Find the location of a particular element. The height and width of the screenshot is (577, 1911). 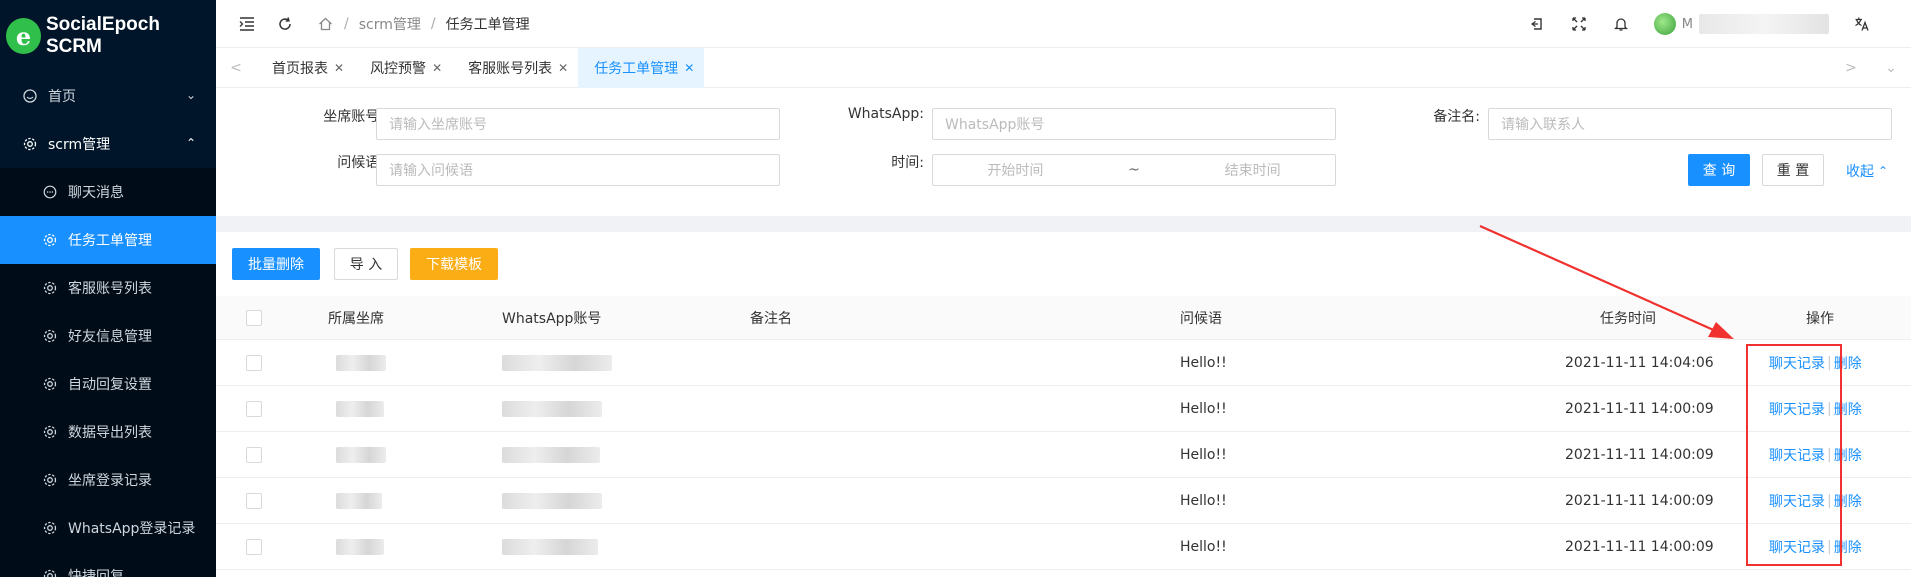

user-menu: M is located at coordinates (1741, 24).